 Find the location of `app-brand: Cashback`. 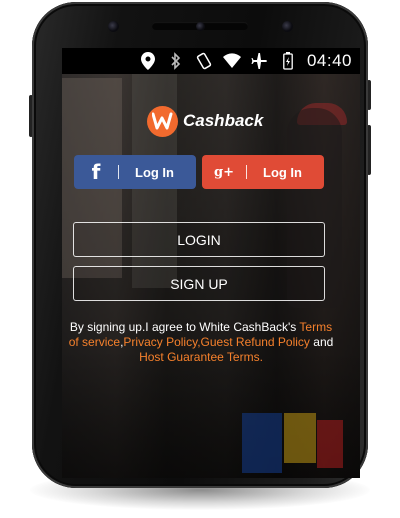

app-brand: Cashback is located at coordinates (205, 121).